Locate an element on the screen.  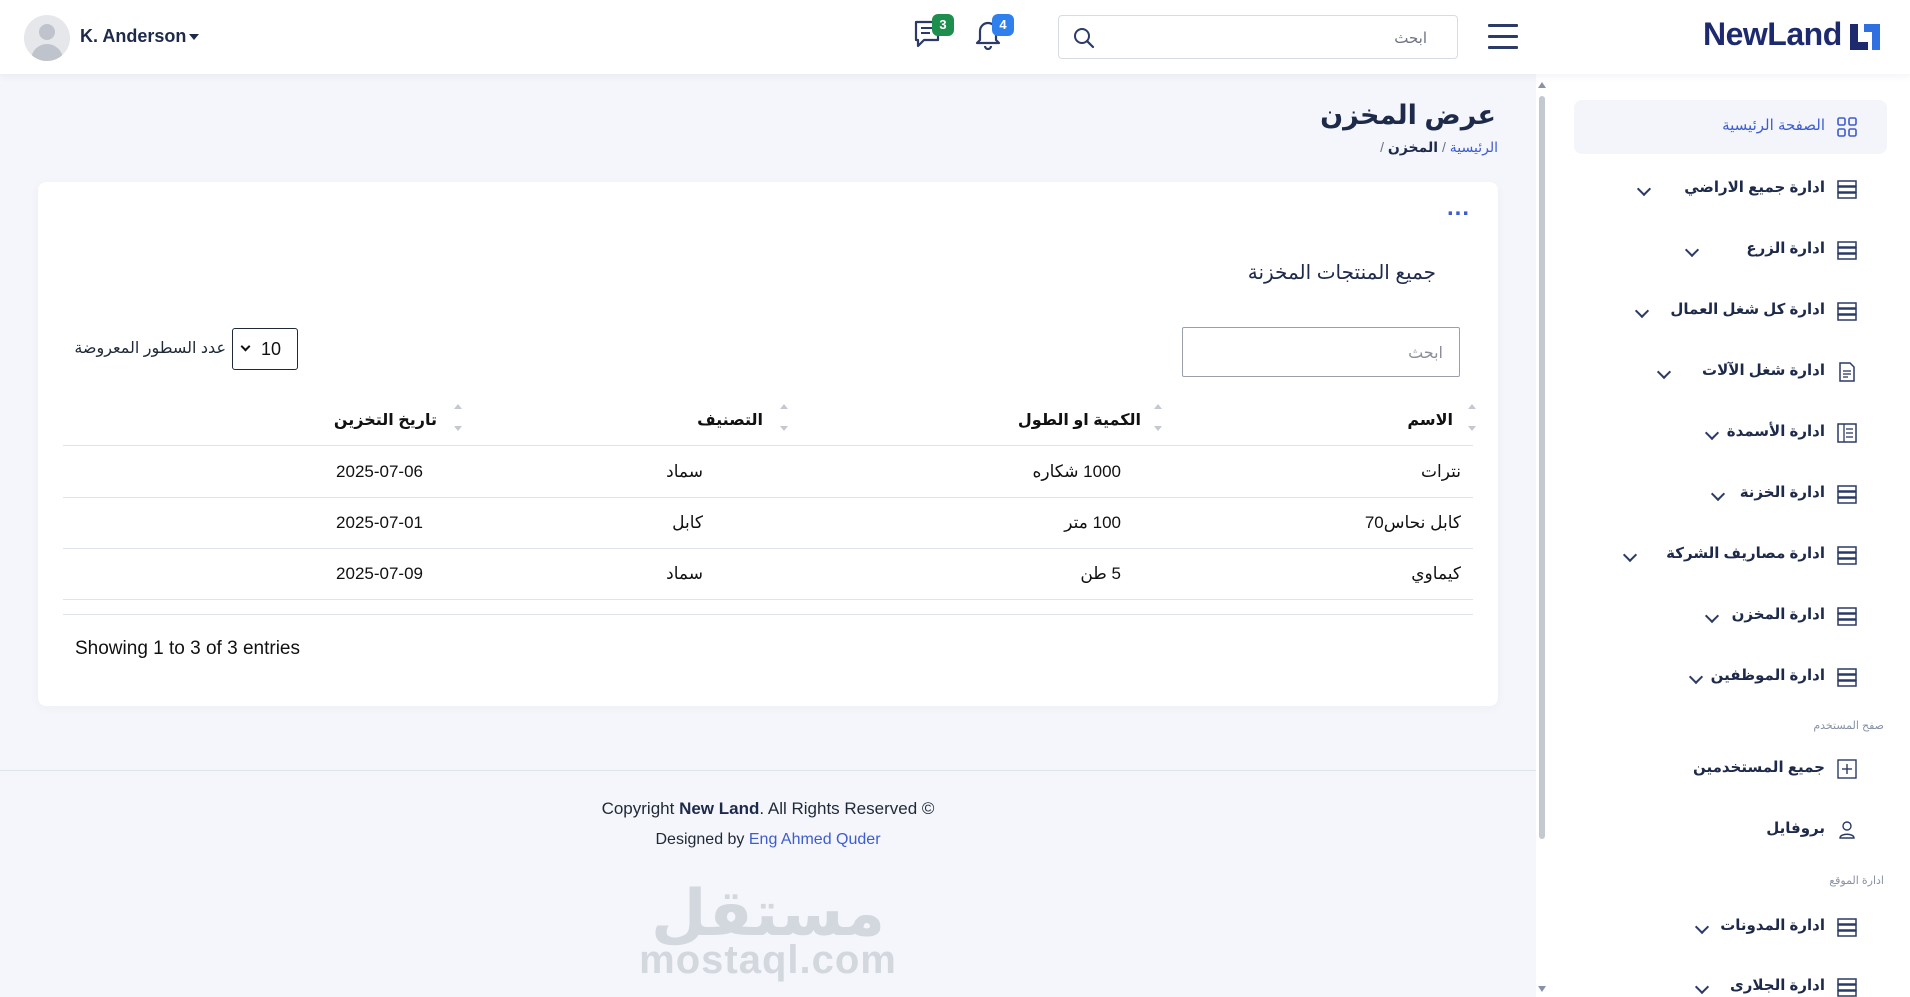
main-scrollbar-thumb is located at coordinates (1542, 467).